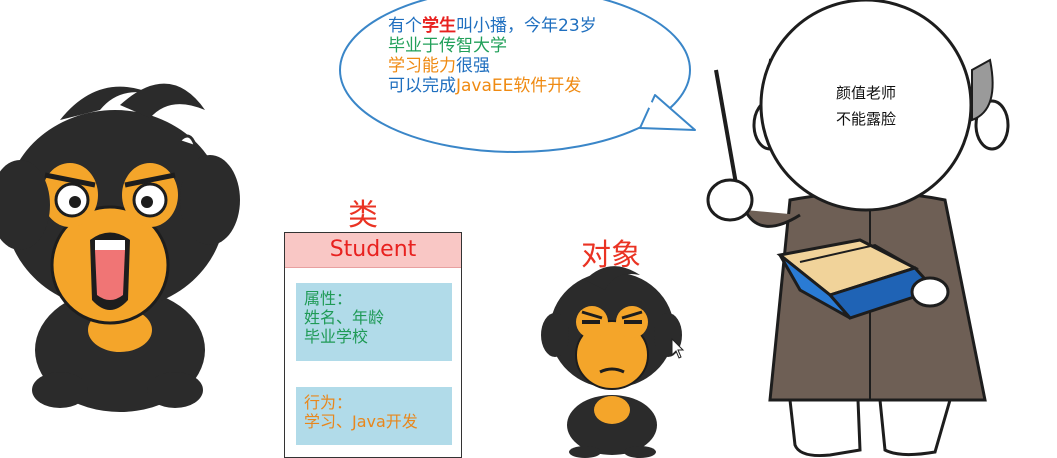  I want to click on attribute-line: 姓名、年龄, so click(344, 317).